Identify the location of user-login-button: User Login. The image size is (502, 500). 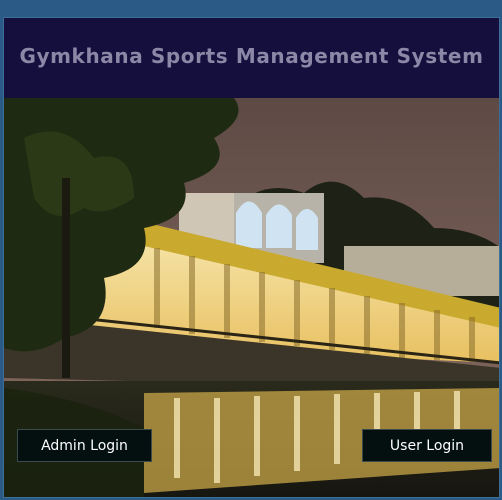
(427, 445).